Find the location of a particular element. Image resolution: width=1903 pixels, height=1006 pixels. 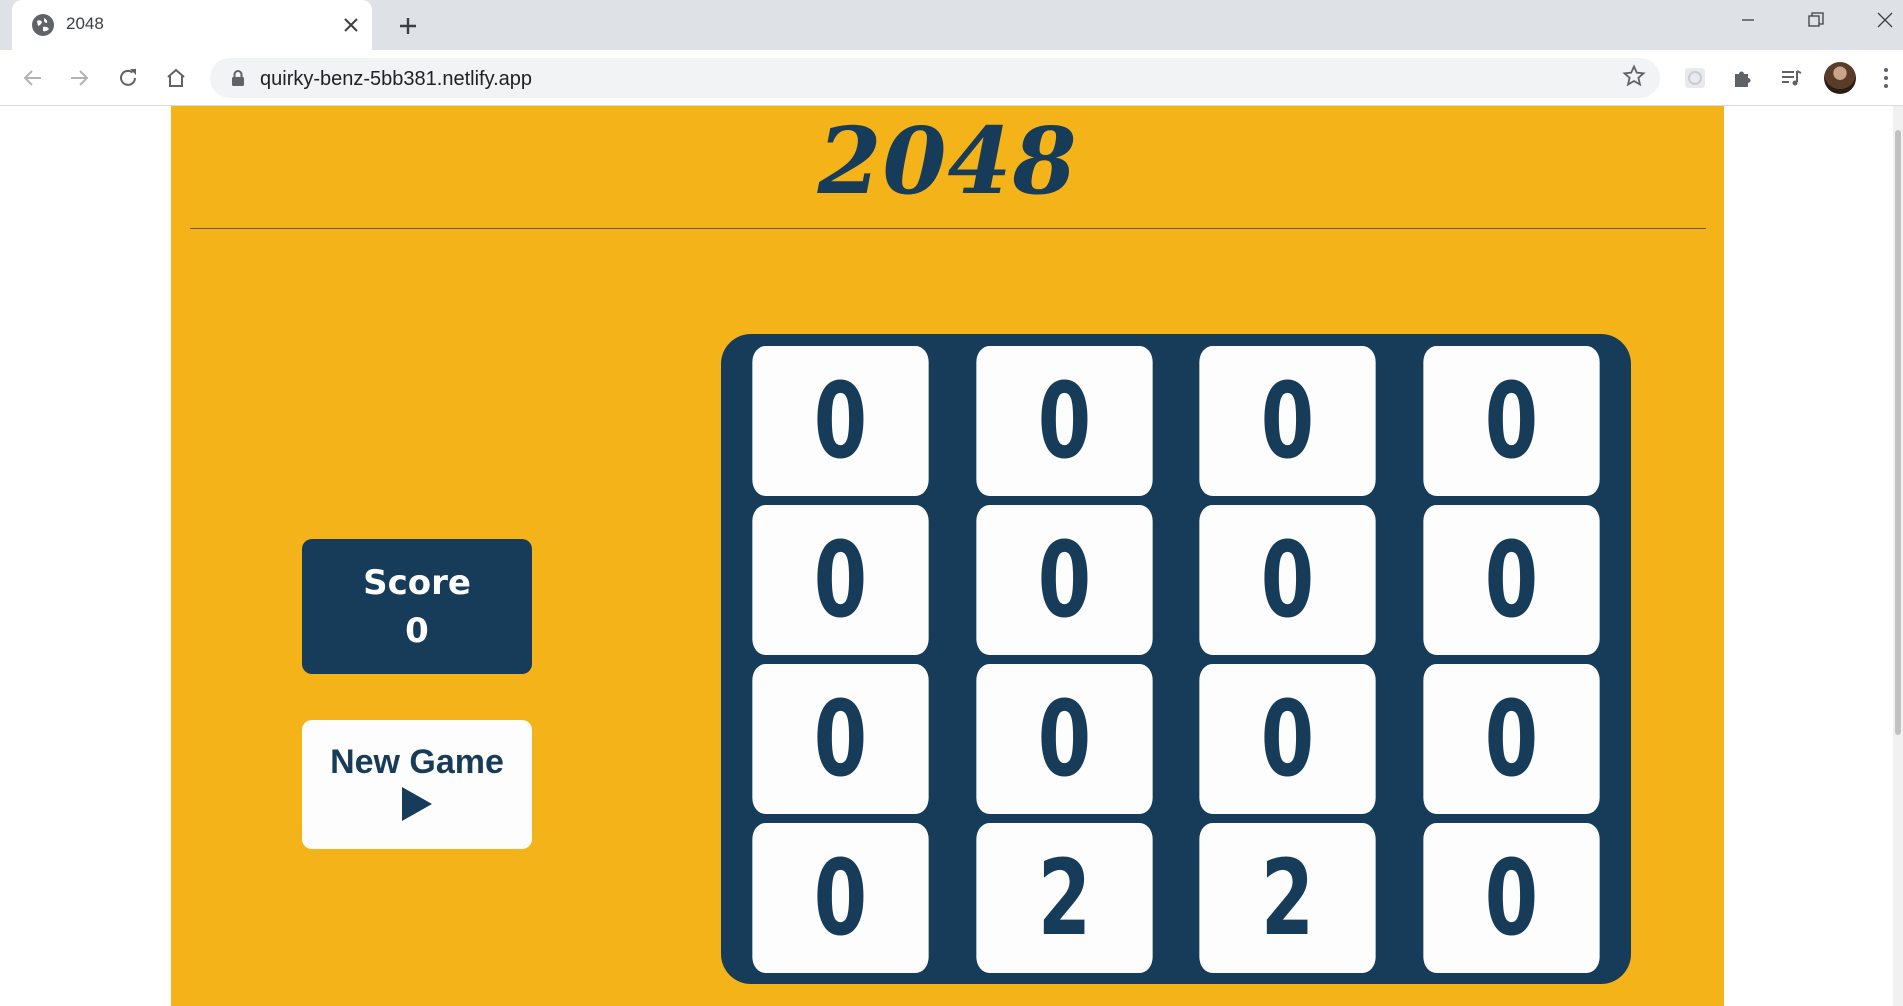

extension-icon is located at coordinates (1695, 78).